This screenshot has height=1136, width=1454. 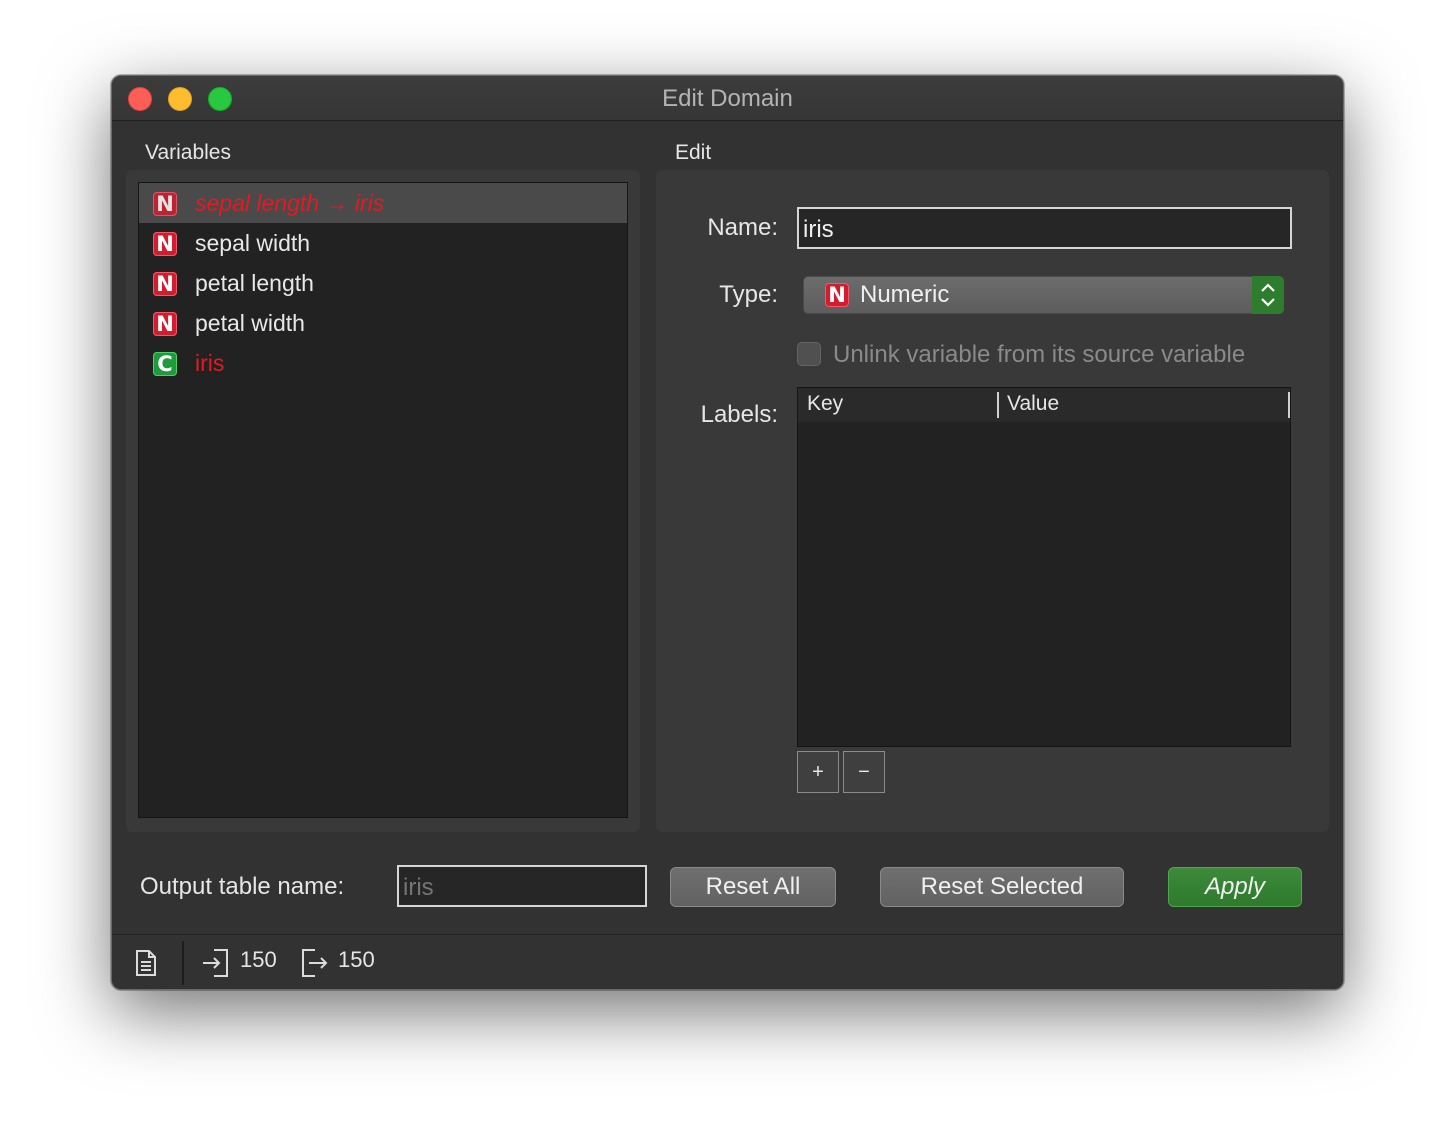 What do you see at coordinates (215, 963) in the screenshot?
I see `input-arrow-icon` at bounding box center [215, 963].